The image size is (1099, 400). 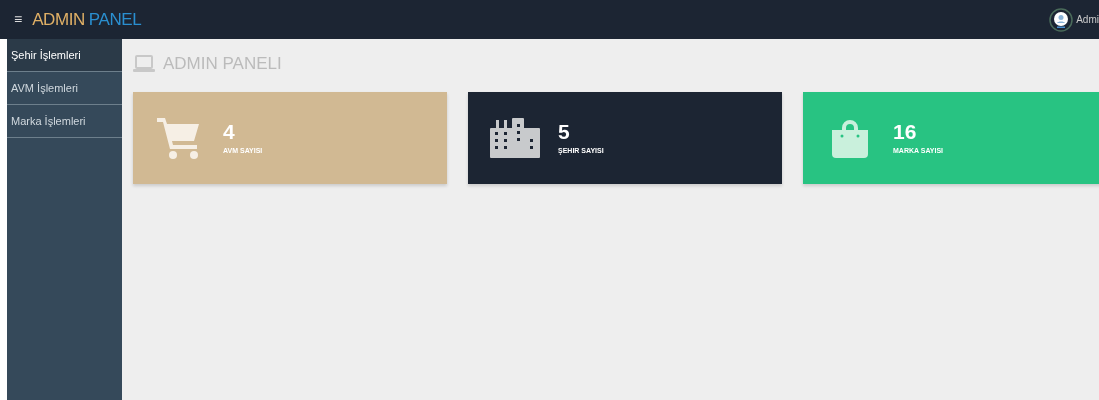 I want to click on laptop-icon, so click(x=144, y=64).